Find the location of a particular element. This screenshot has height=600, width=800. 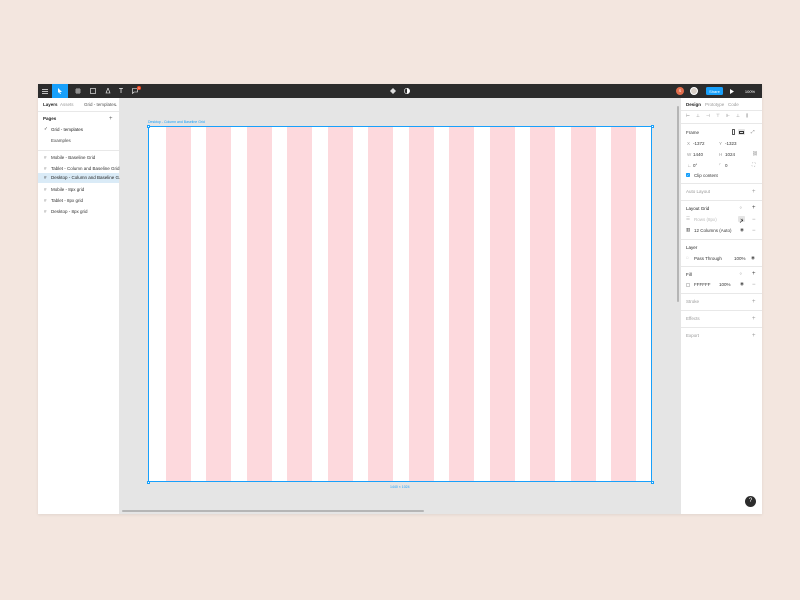

align-left-icon: ⊢ is located at coordinates (688, 116).